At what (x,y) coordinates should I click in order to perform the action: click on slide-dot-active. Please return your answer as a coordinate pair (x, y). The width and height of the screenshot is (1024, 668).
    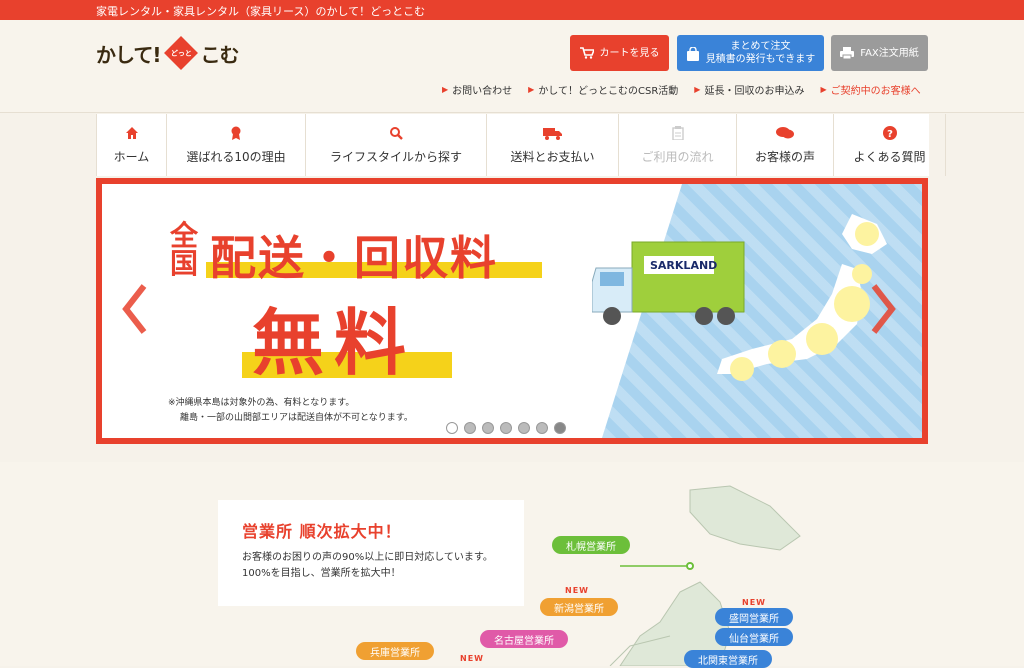
    Looking at the image, I should click on (560, 428).